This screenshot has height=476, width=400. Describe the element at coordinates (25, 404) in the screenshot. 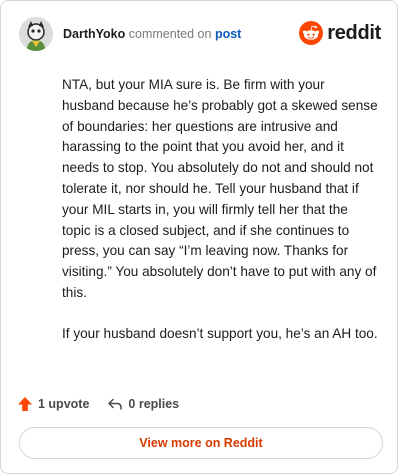

I see `upvote-arrow-icon` at that location.